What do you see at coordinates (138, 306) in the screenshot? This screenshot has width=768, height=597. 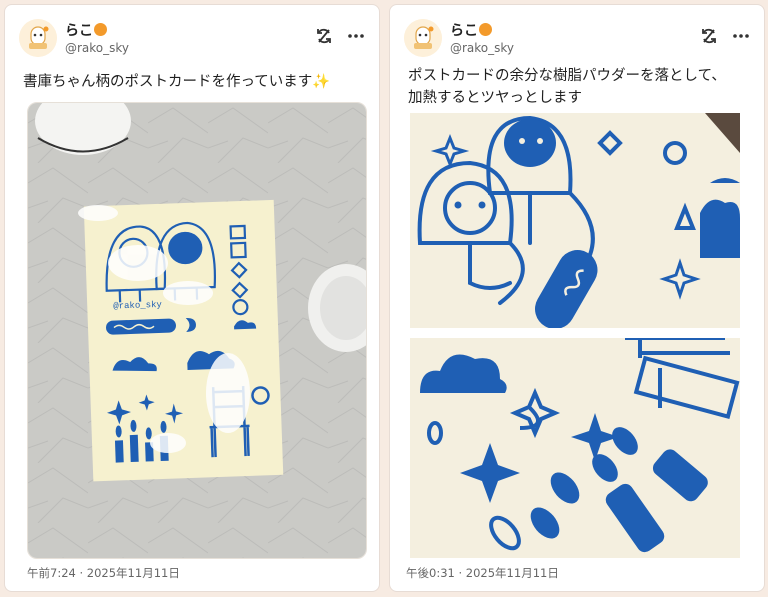 I see `card-print-text: @rako_sky` at bounding box center [138, 306].